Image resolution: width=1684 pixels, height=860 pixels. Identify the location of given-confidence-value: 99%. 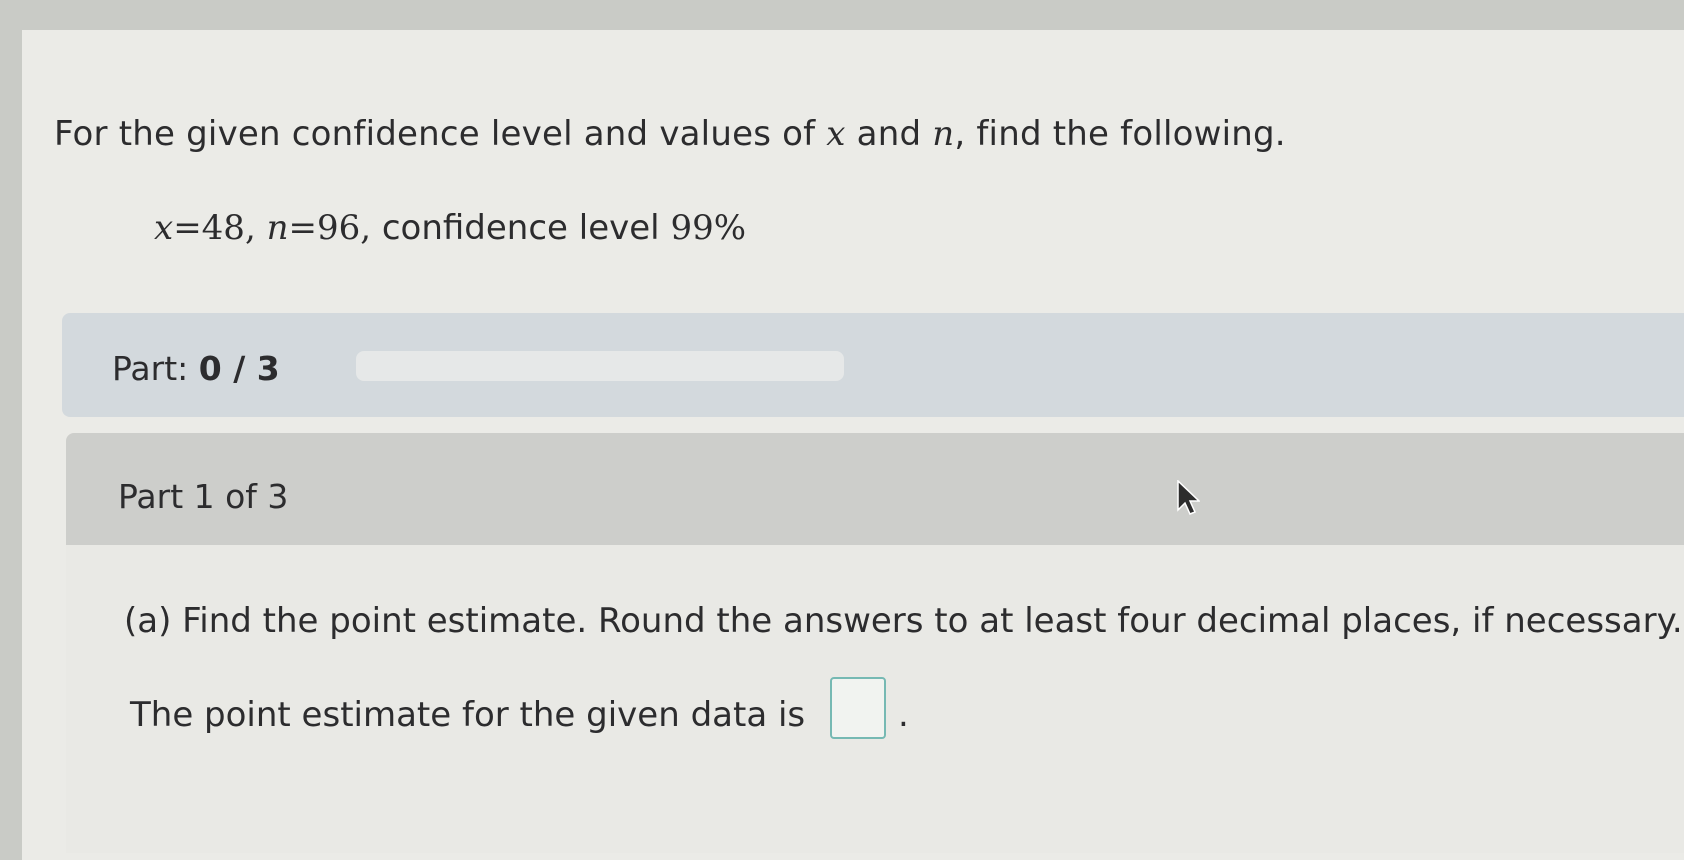
(708, 228).